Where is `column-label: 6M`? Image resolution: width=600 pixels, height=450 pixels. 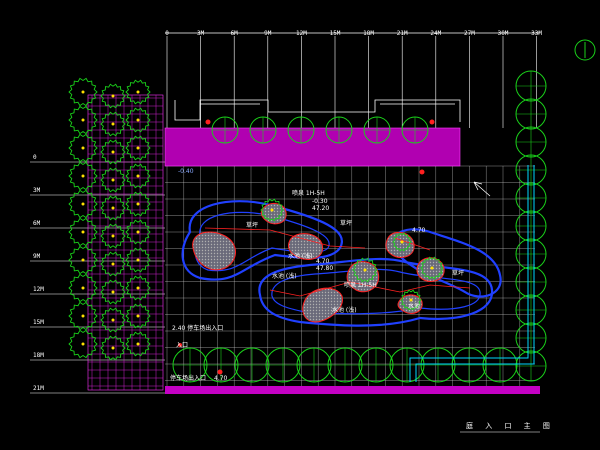
column-label: 6M is located at coordinates (234, 33).